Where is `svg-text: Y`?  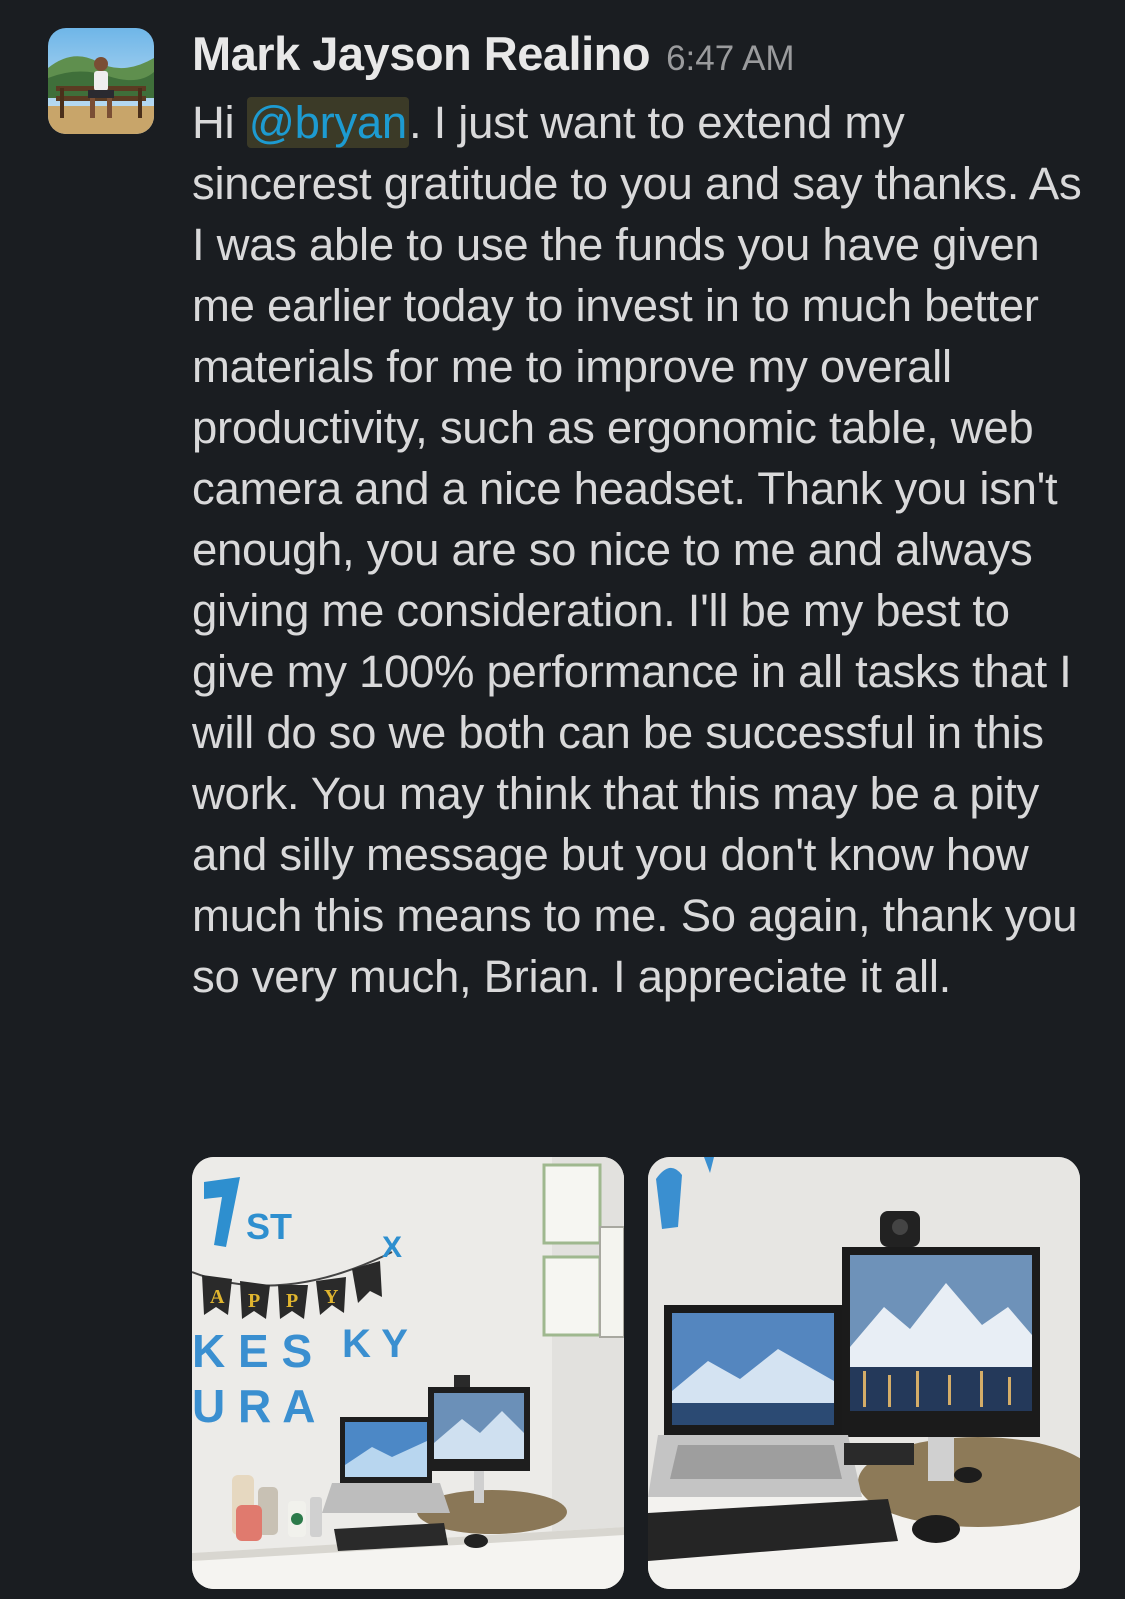
svg-text: Y is located at coordinates (331, 1297).